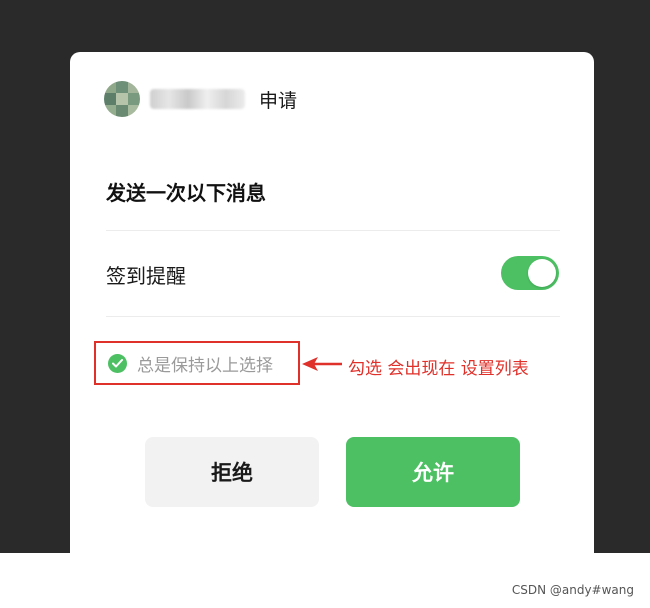 This screenshot has height=608, width=650. I want to click on arrow-left-icon, so click(322, 364).